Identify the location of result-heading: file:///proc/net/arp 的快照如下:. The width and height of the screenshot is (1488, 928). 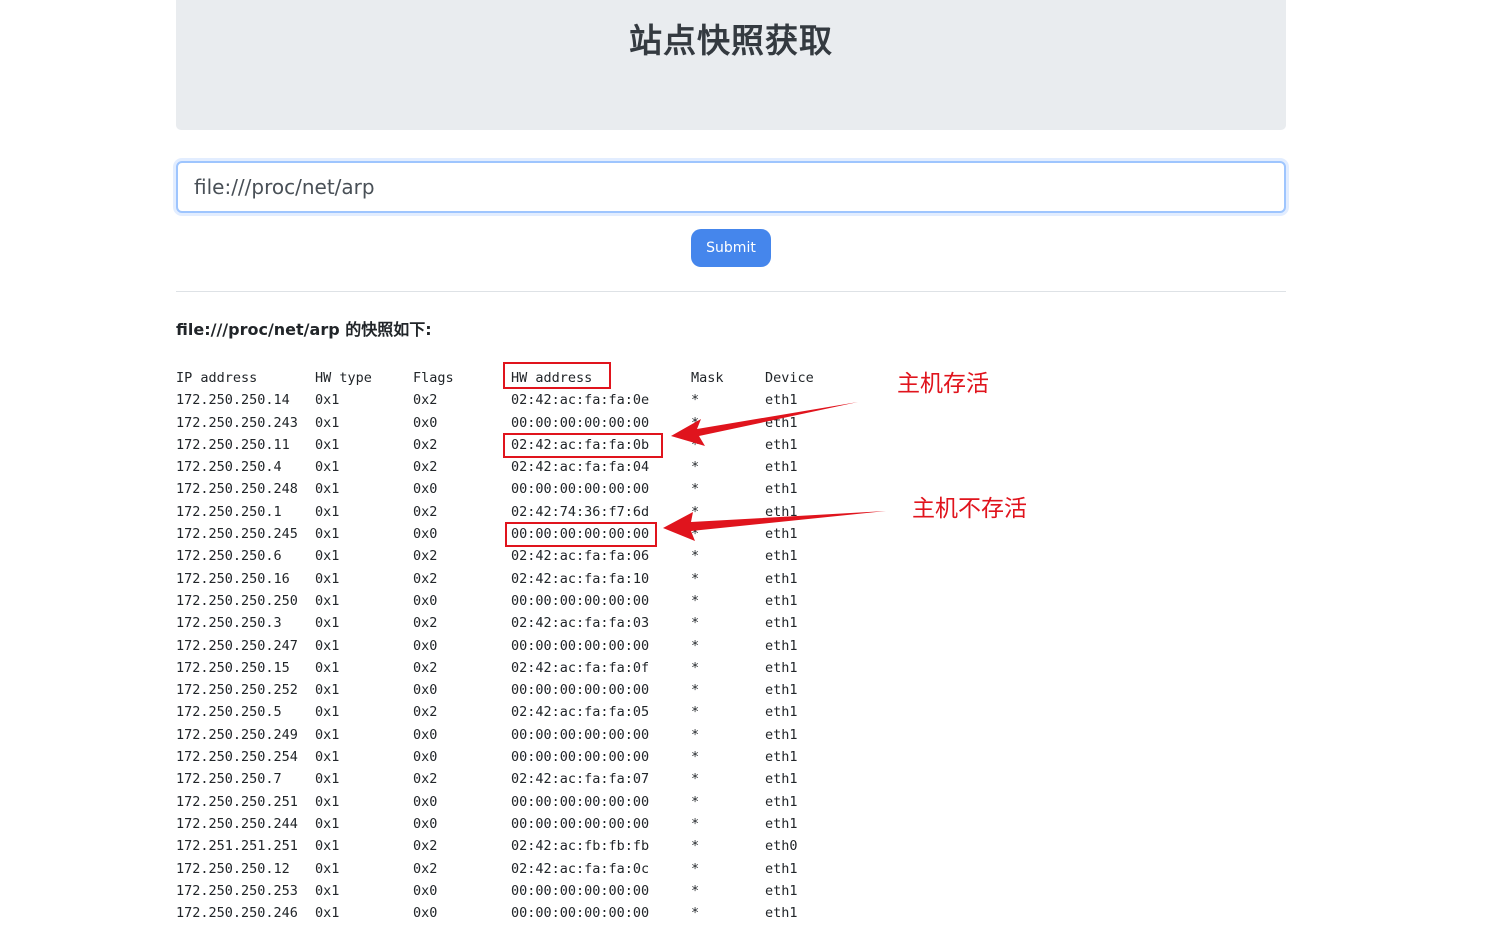
(304, 329).